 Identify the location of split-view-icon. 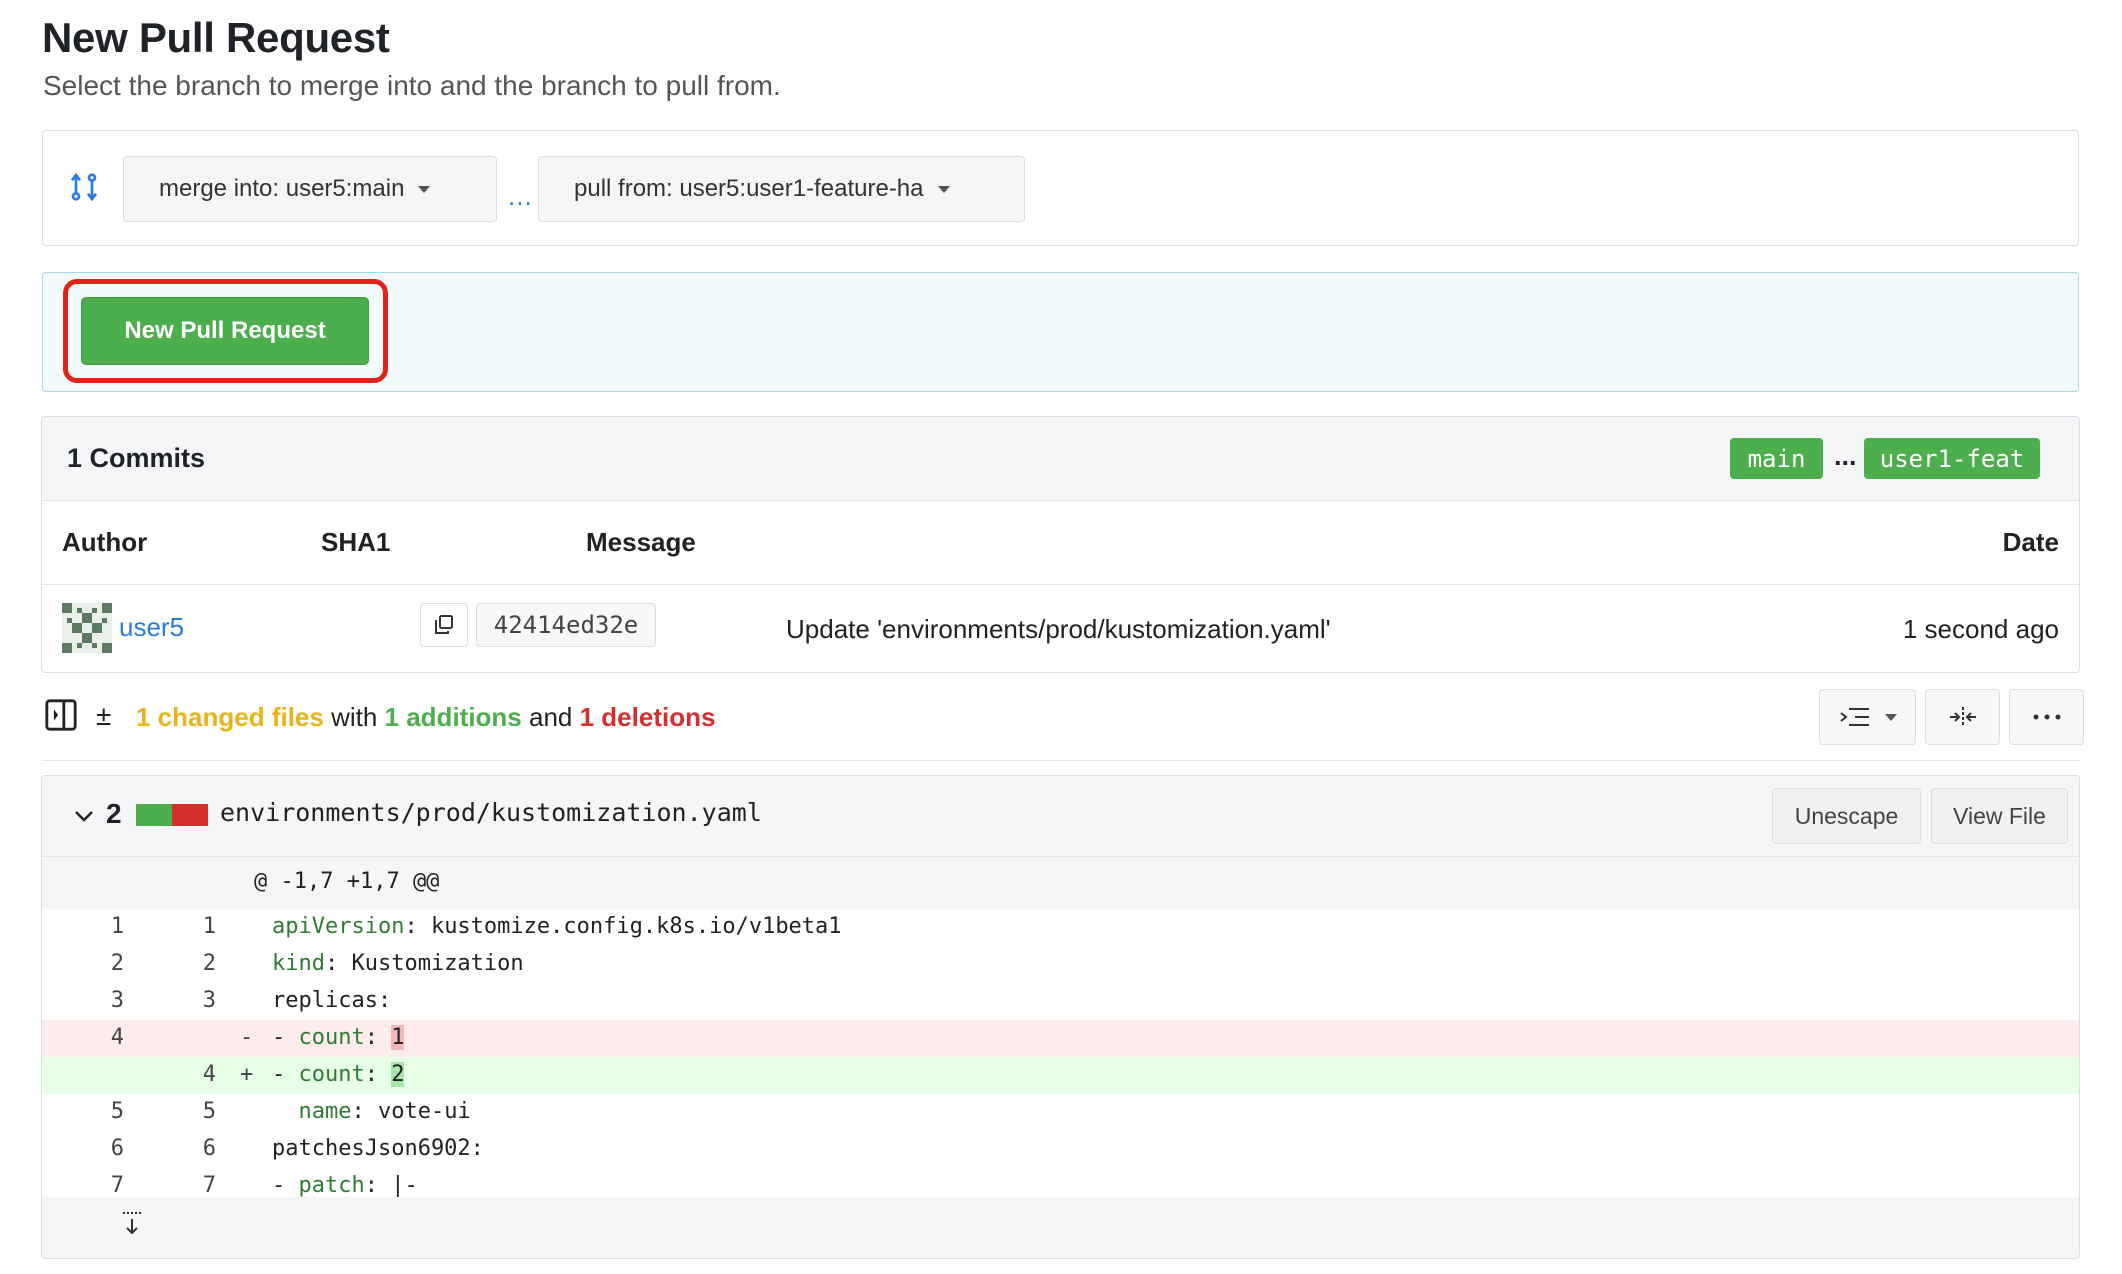
(1962, 717).